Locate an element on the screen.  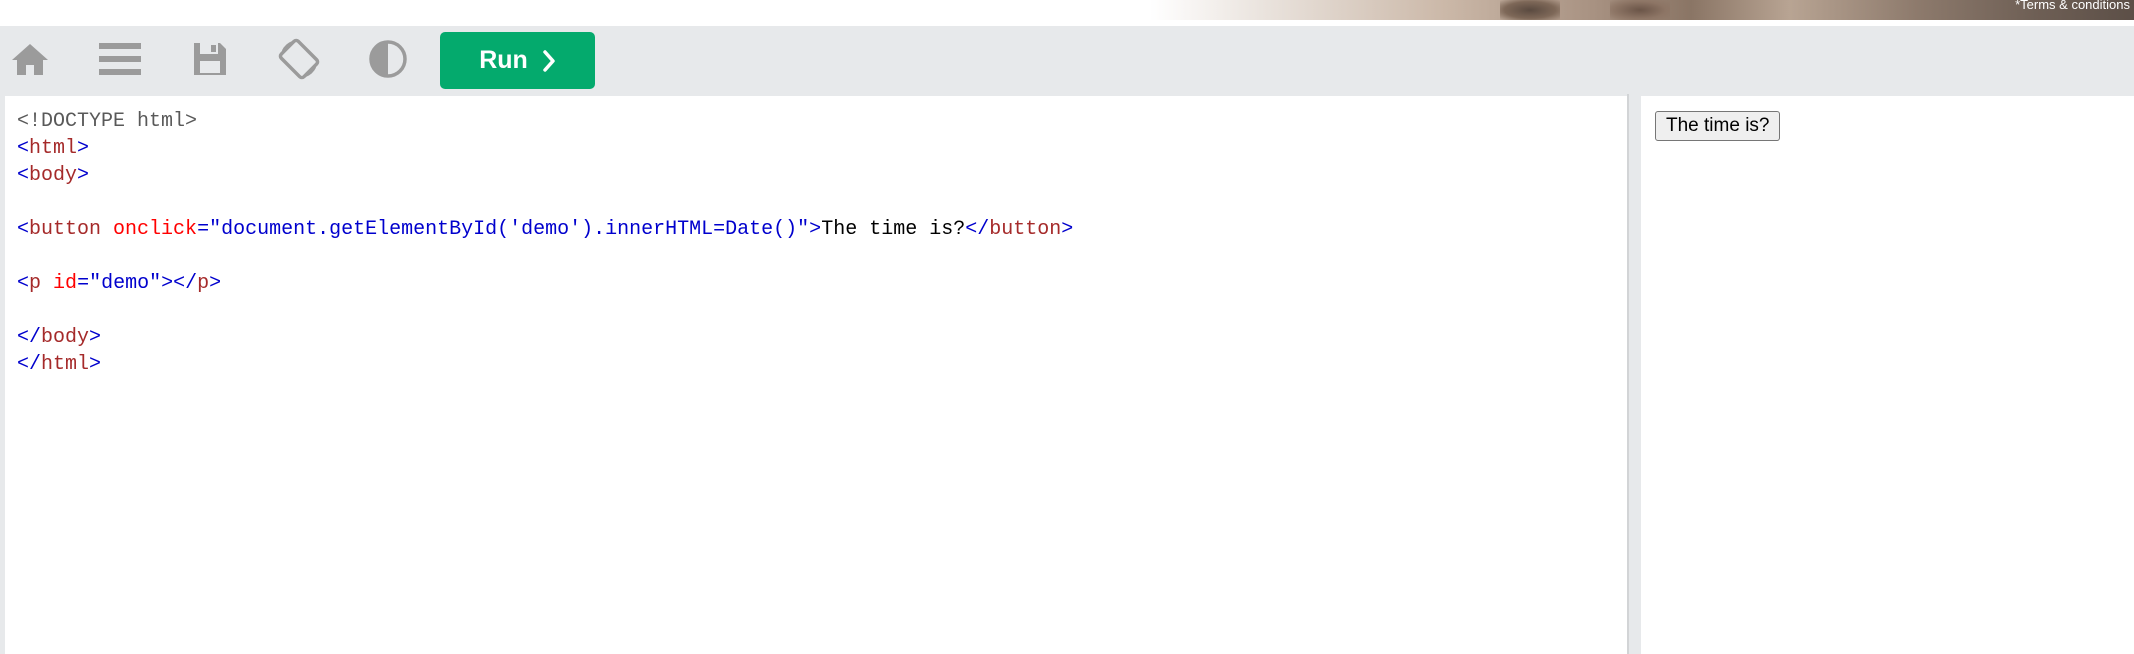
contrast-icon is located at coordinates (388, 61).